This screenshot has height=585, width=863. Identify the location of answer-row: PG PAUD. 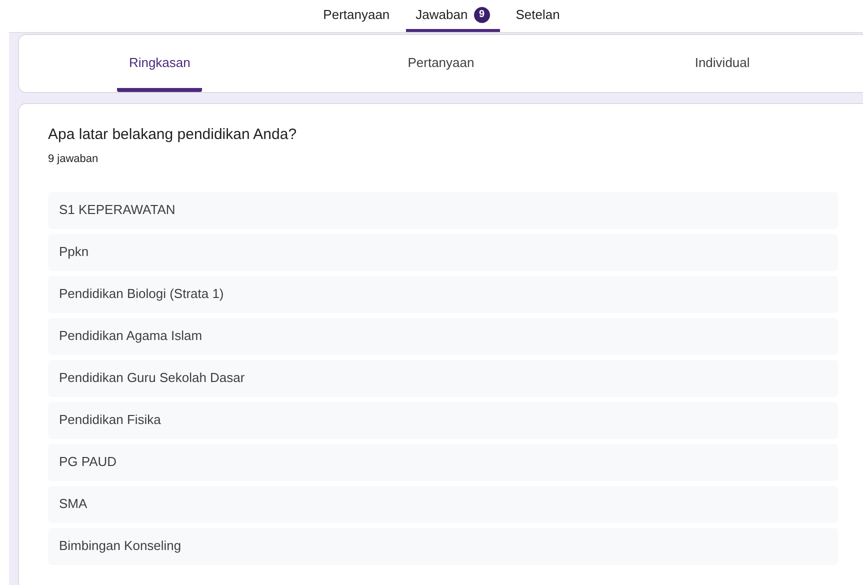
(443, 462).